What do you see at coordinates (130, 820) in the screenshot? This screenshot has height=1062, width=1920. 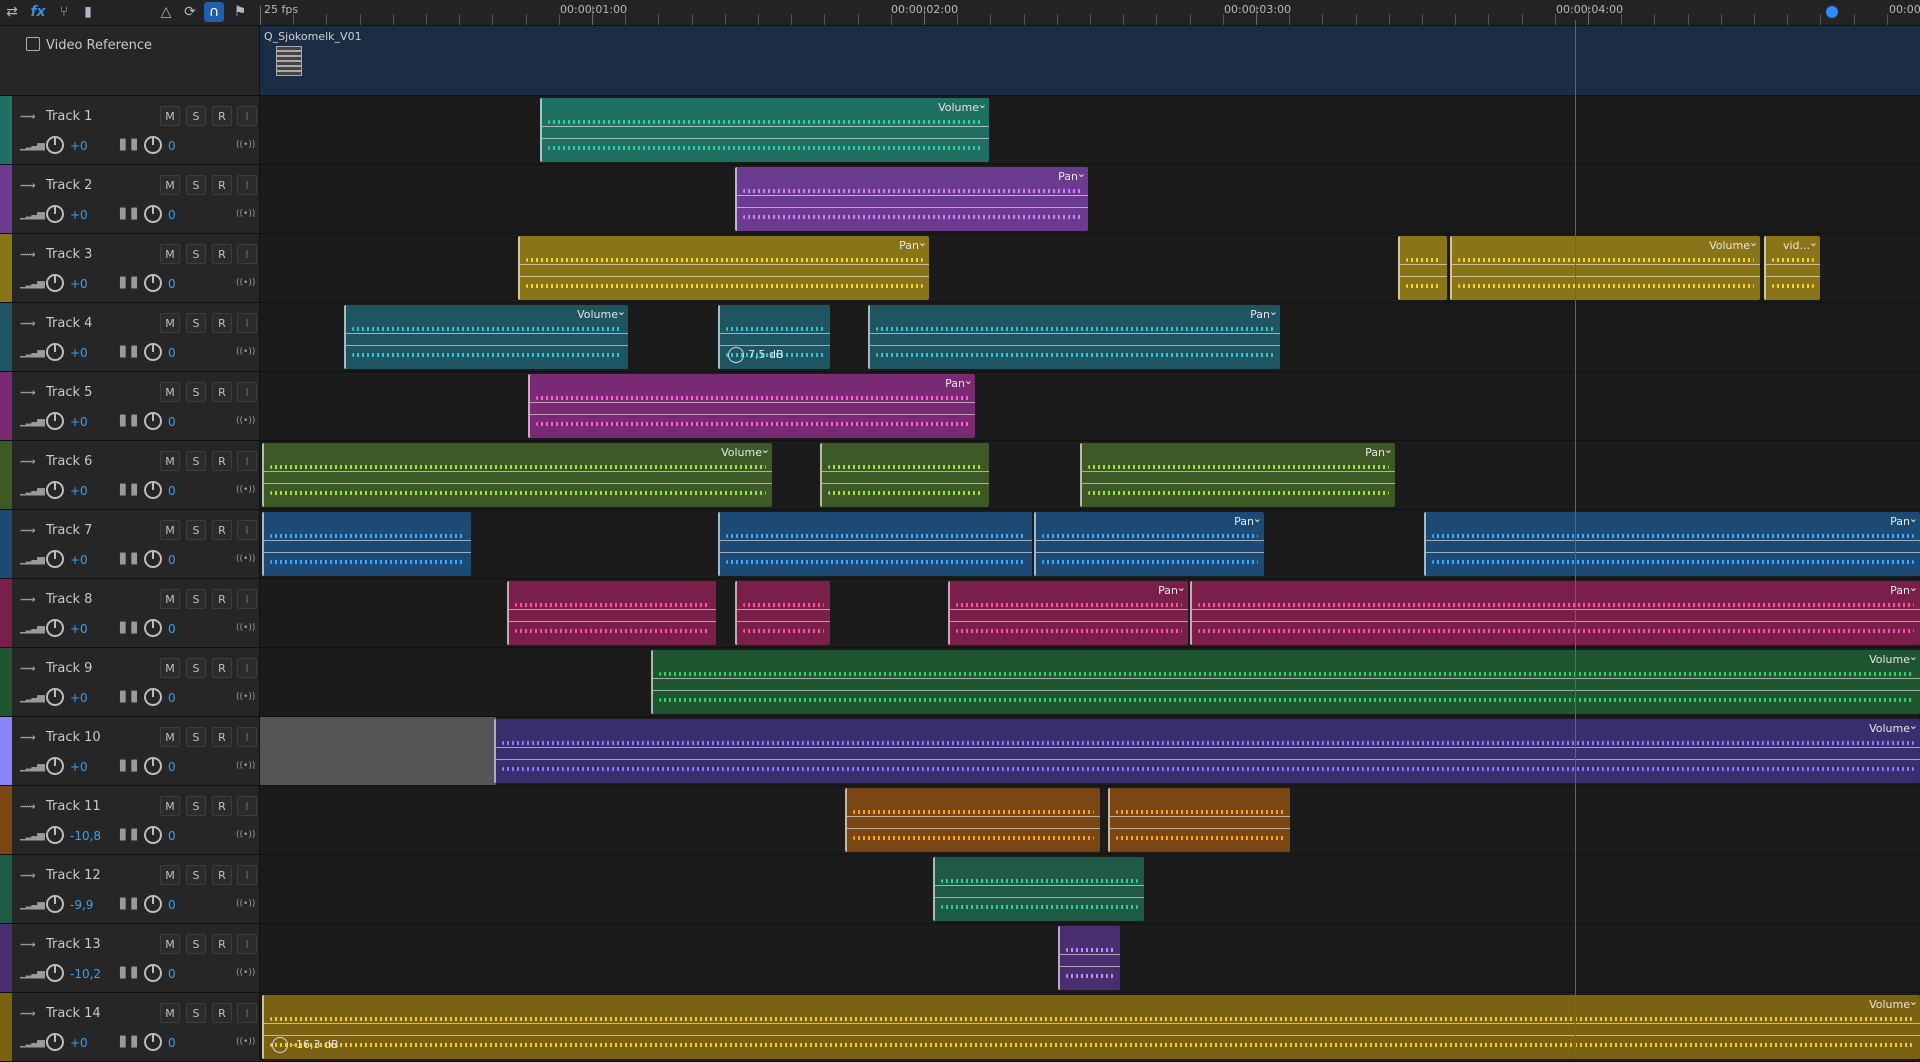 I see `track-header: ⟿ Track 11 M S R I ▁▂▃▅ -10,8 ▐▌▐▌ 0 ((•))` at bounding box center [130, 820].